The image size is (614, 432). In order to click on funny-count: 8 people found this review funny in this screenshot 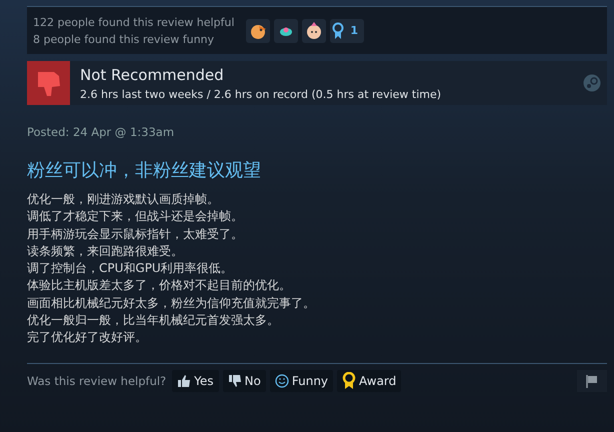, I will do `click(124, 39)`.